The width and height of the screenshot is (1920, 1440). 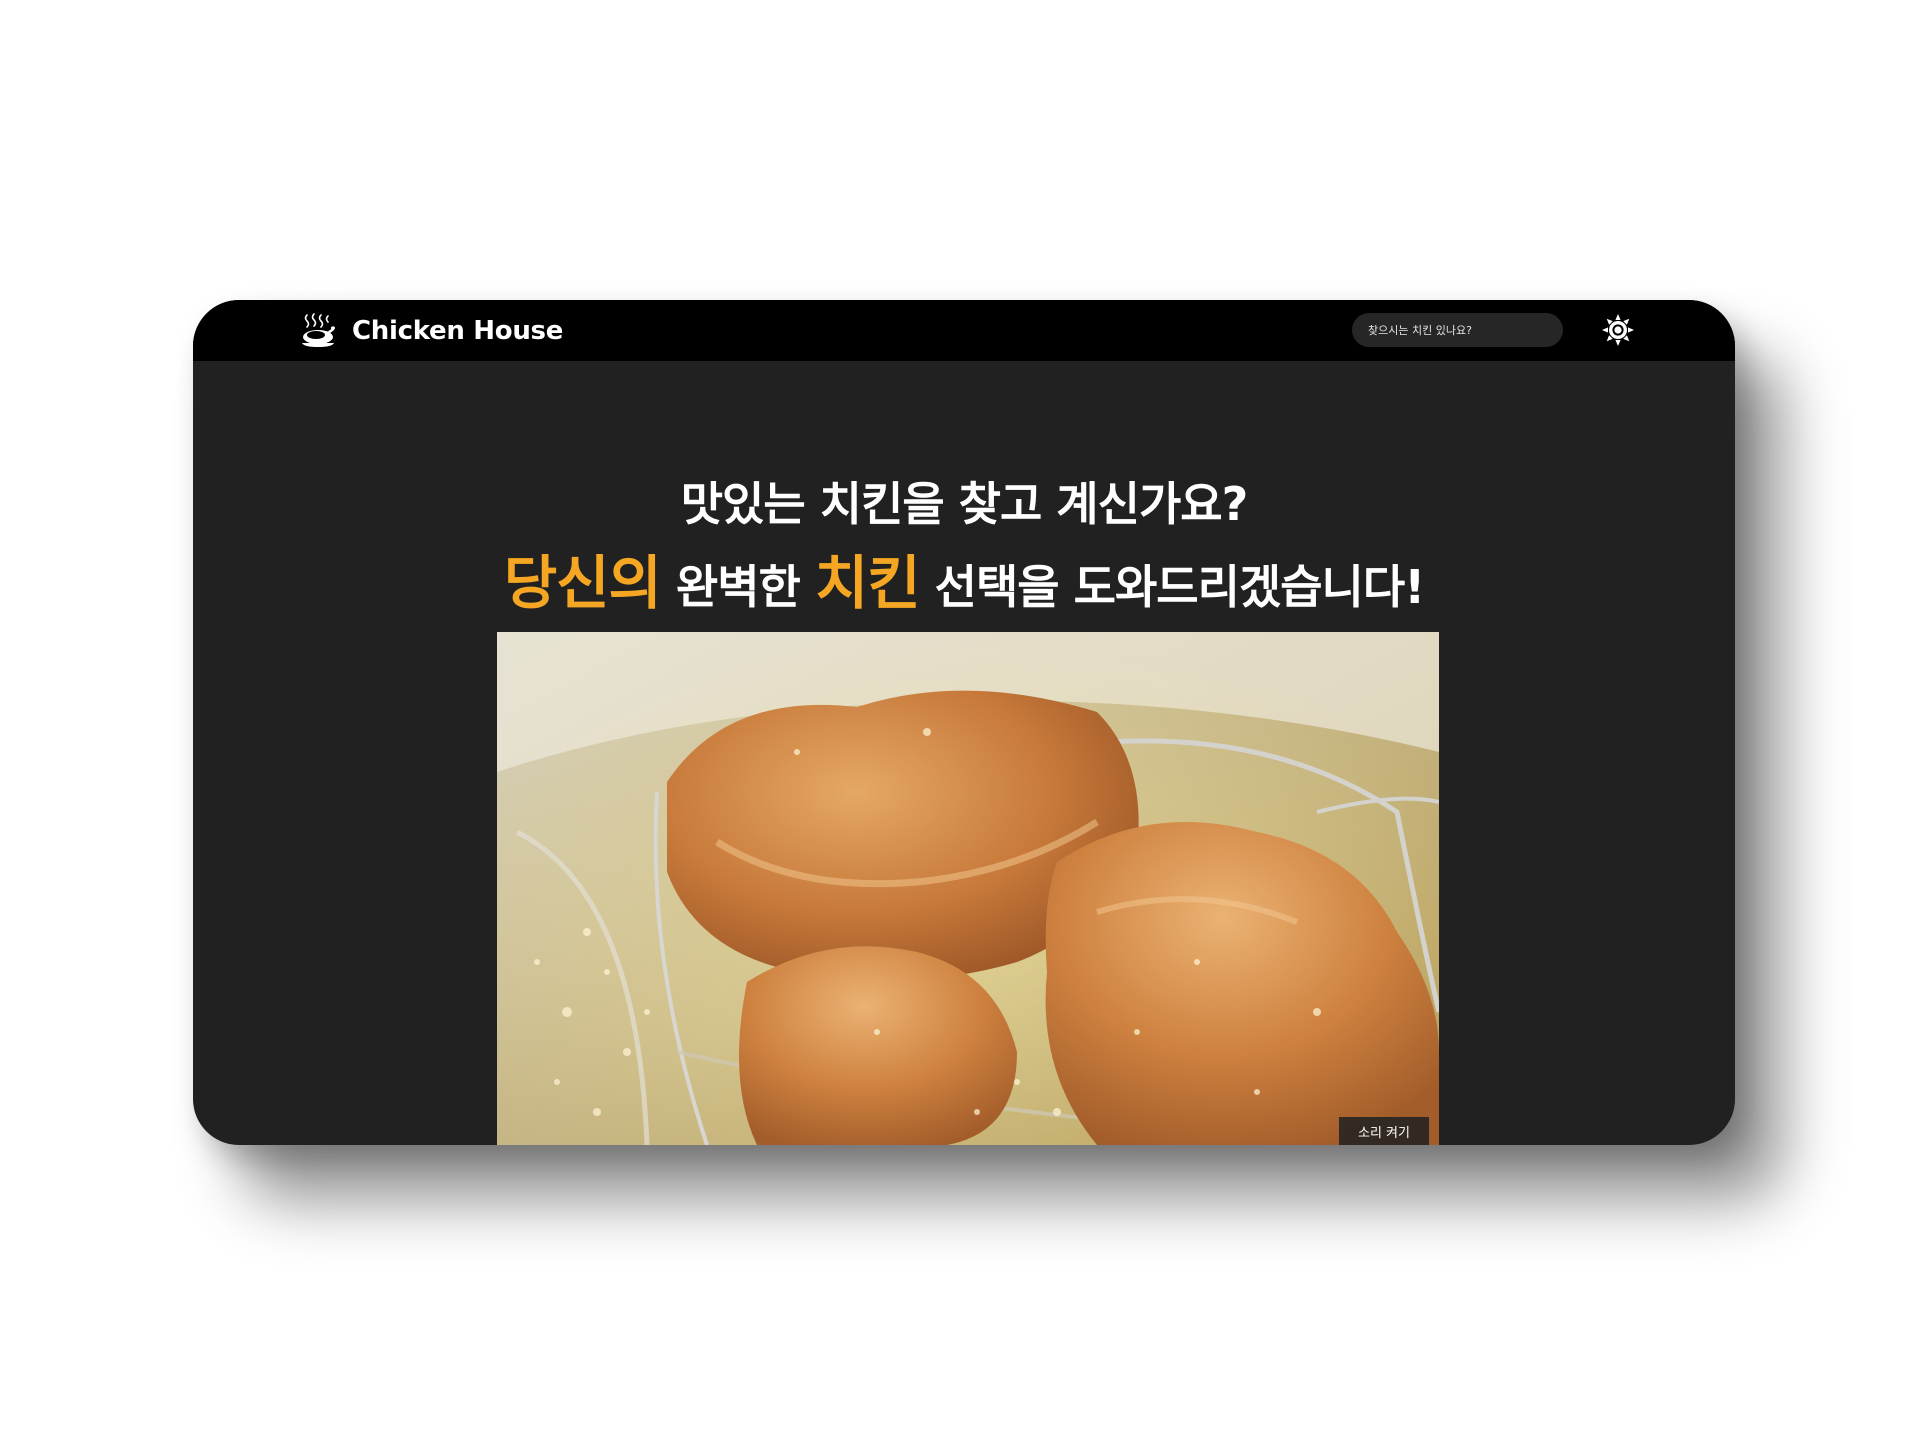 I want to click on hero-headline-line1: 맛있는 치킨을 찾고 계신가요?, so click(x=964, y=504).